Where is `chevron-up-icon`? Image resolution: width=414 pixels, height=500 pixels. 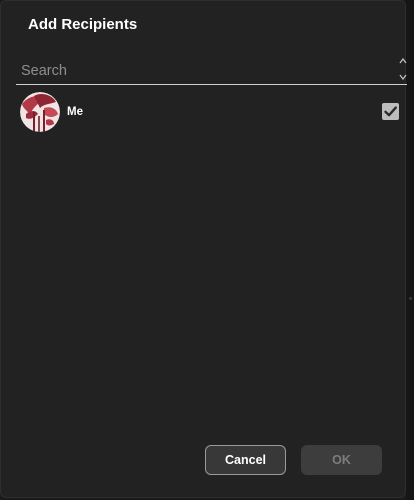 chevron-up-icon is located at coordinates (403, 61).